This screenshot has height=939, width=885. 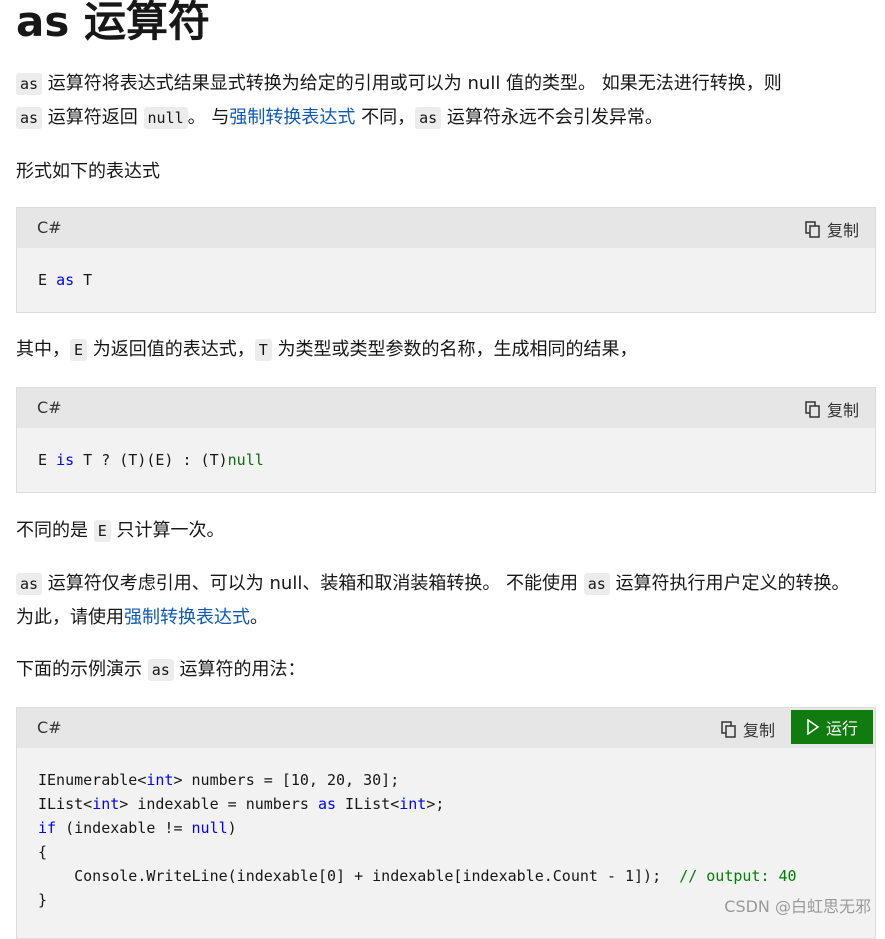 I want to click on code-block-1: C# 复制 E as T, so click(x=446, y=260).